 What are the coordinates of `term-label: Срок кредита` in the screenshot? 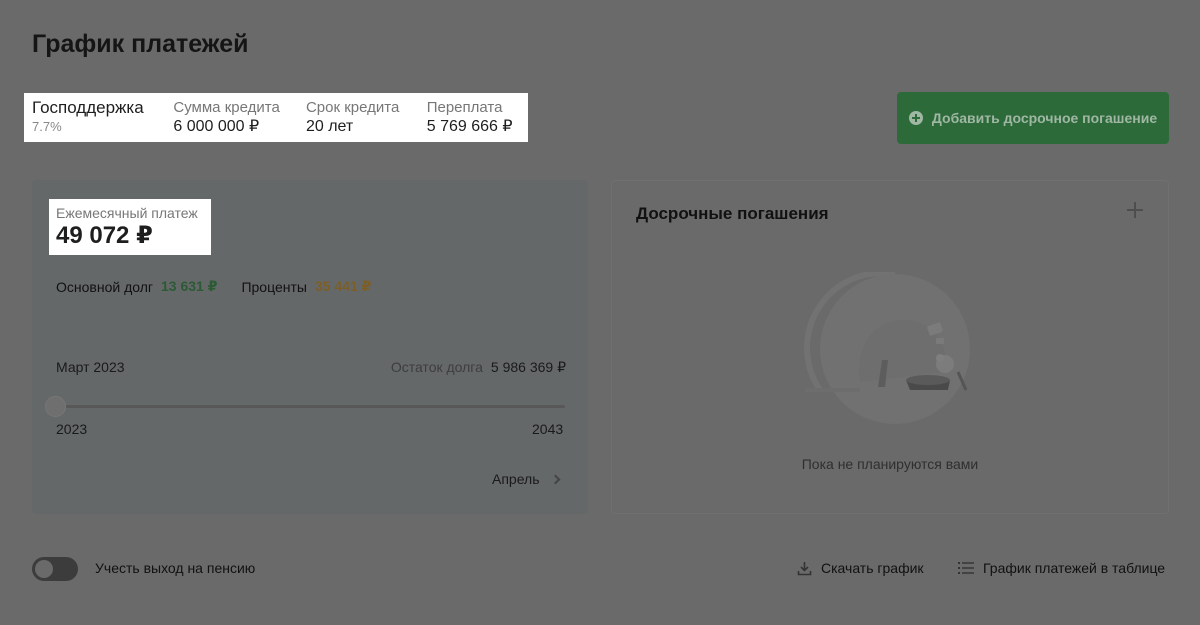 It's located at (352, 107).